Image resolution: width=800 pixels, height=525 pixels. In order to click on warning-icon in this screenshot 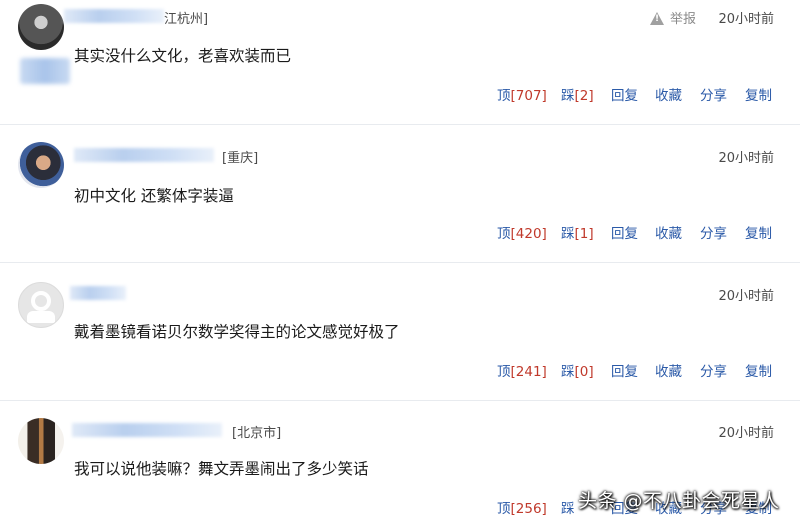, I will do `click(657, 18)`.